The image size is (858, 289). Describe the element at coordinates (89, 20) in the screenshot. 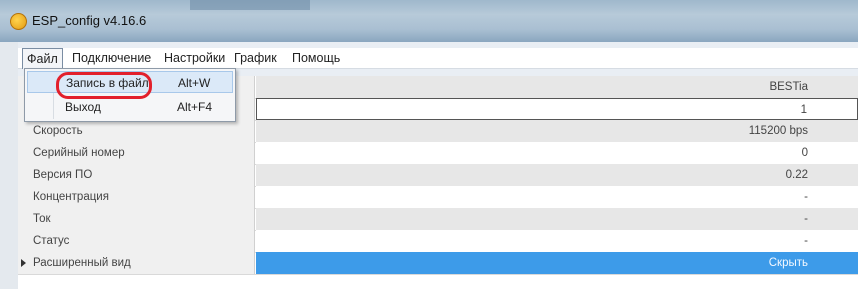

I see `window-title: ESP_config v4.16.6` at that location.